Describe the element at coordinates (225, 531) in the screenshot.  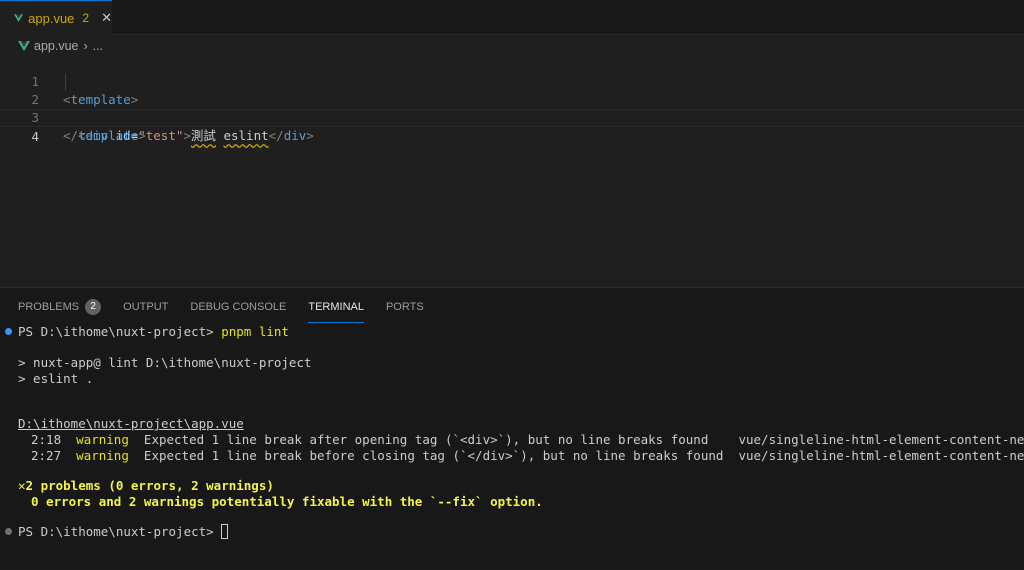
I see `terminal-cursor` at that location.